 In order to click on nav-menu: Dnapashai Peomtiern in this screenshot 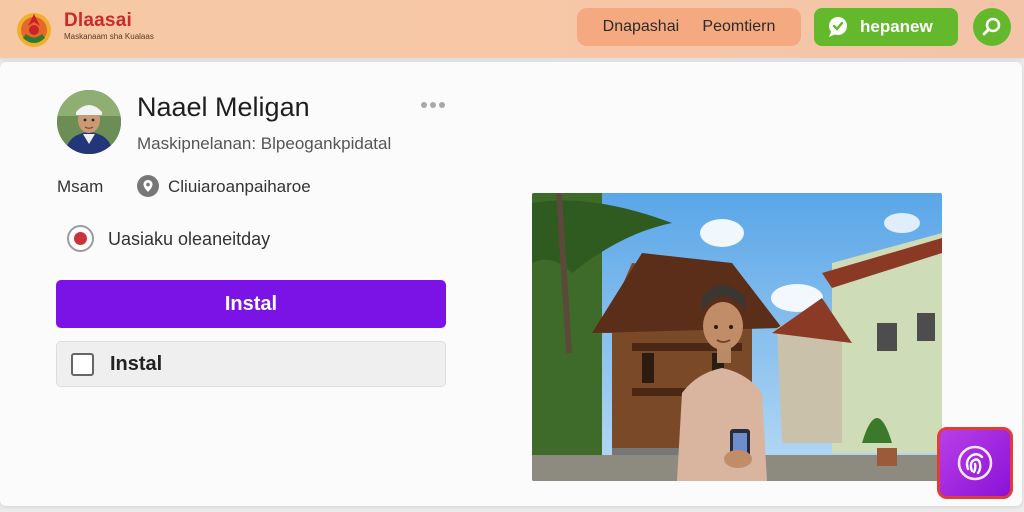, I will do `click(689, 27)`.